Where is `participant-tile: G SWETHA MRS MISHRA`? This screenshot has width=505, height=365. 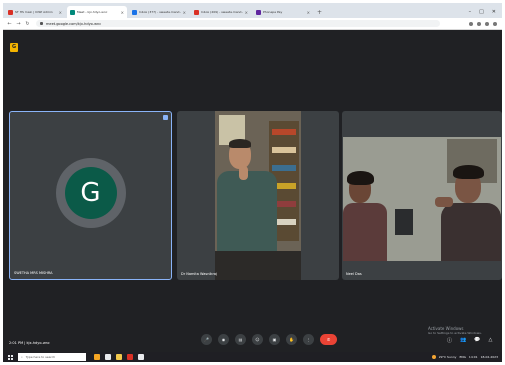 participant-tile: G SWETHA MRS MISHRA is located at coordinates (90, 195).